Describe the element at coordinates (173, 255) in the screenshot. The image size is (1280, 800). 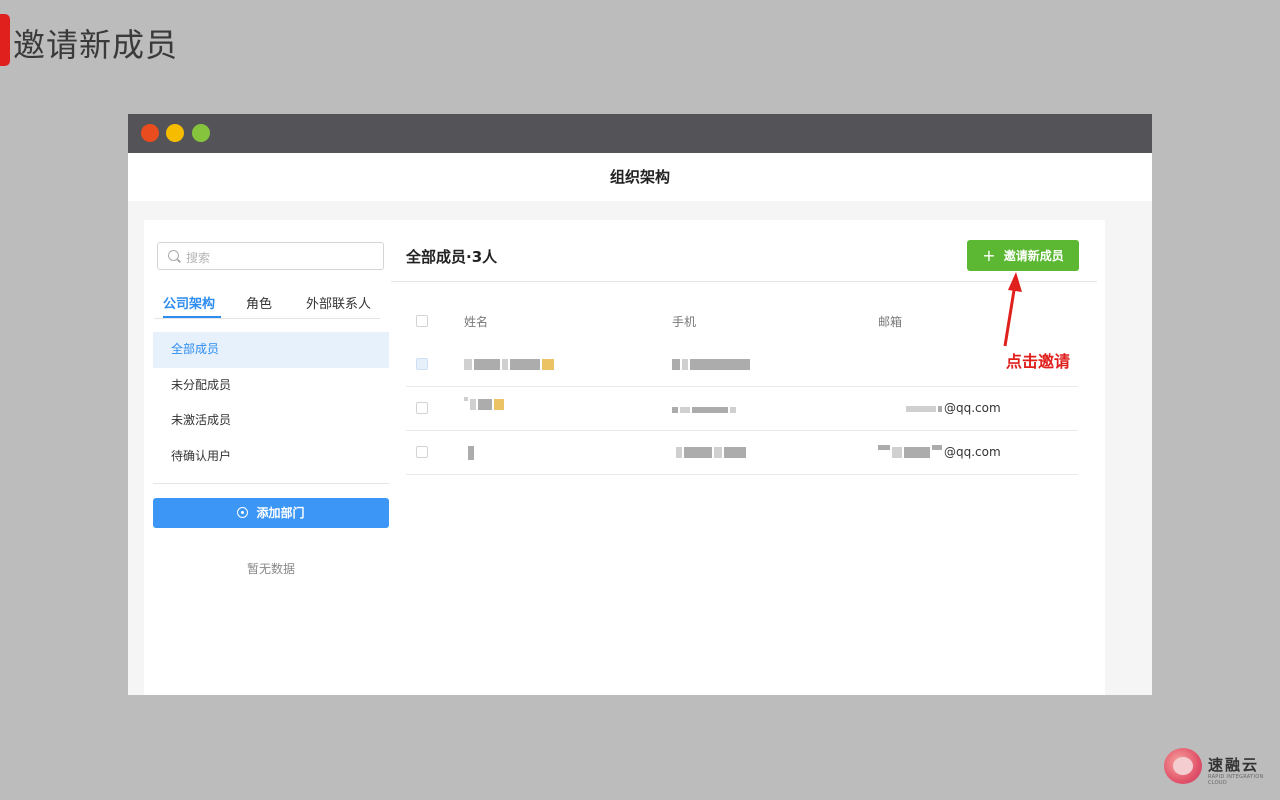
I see `search-icon` at that location.